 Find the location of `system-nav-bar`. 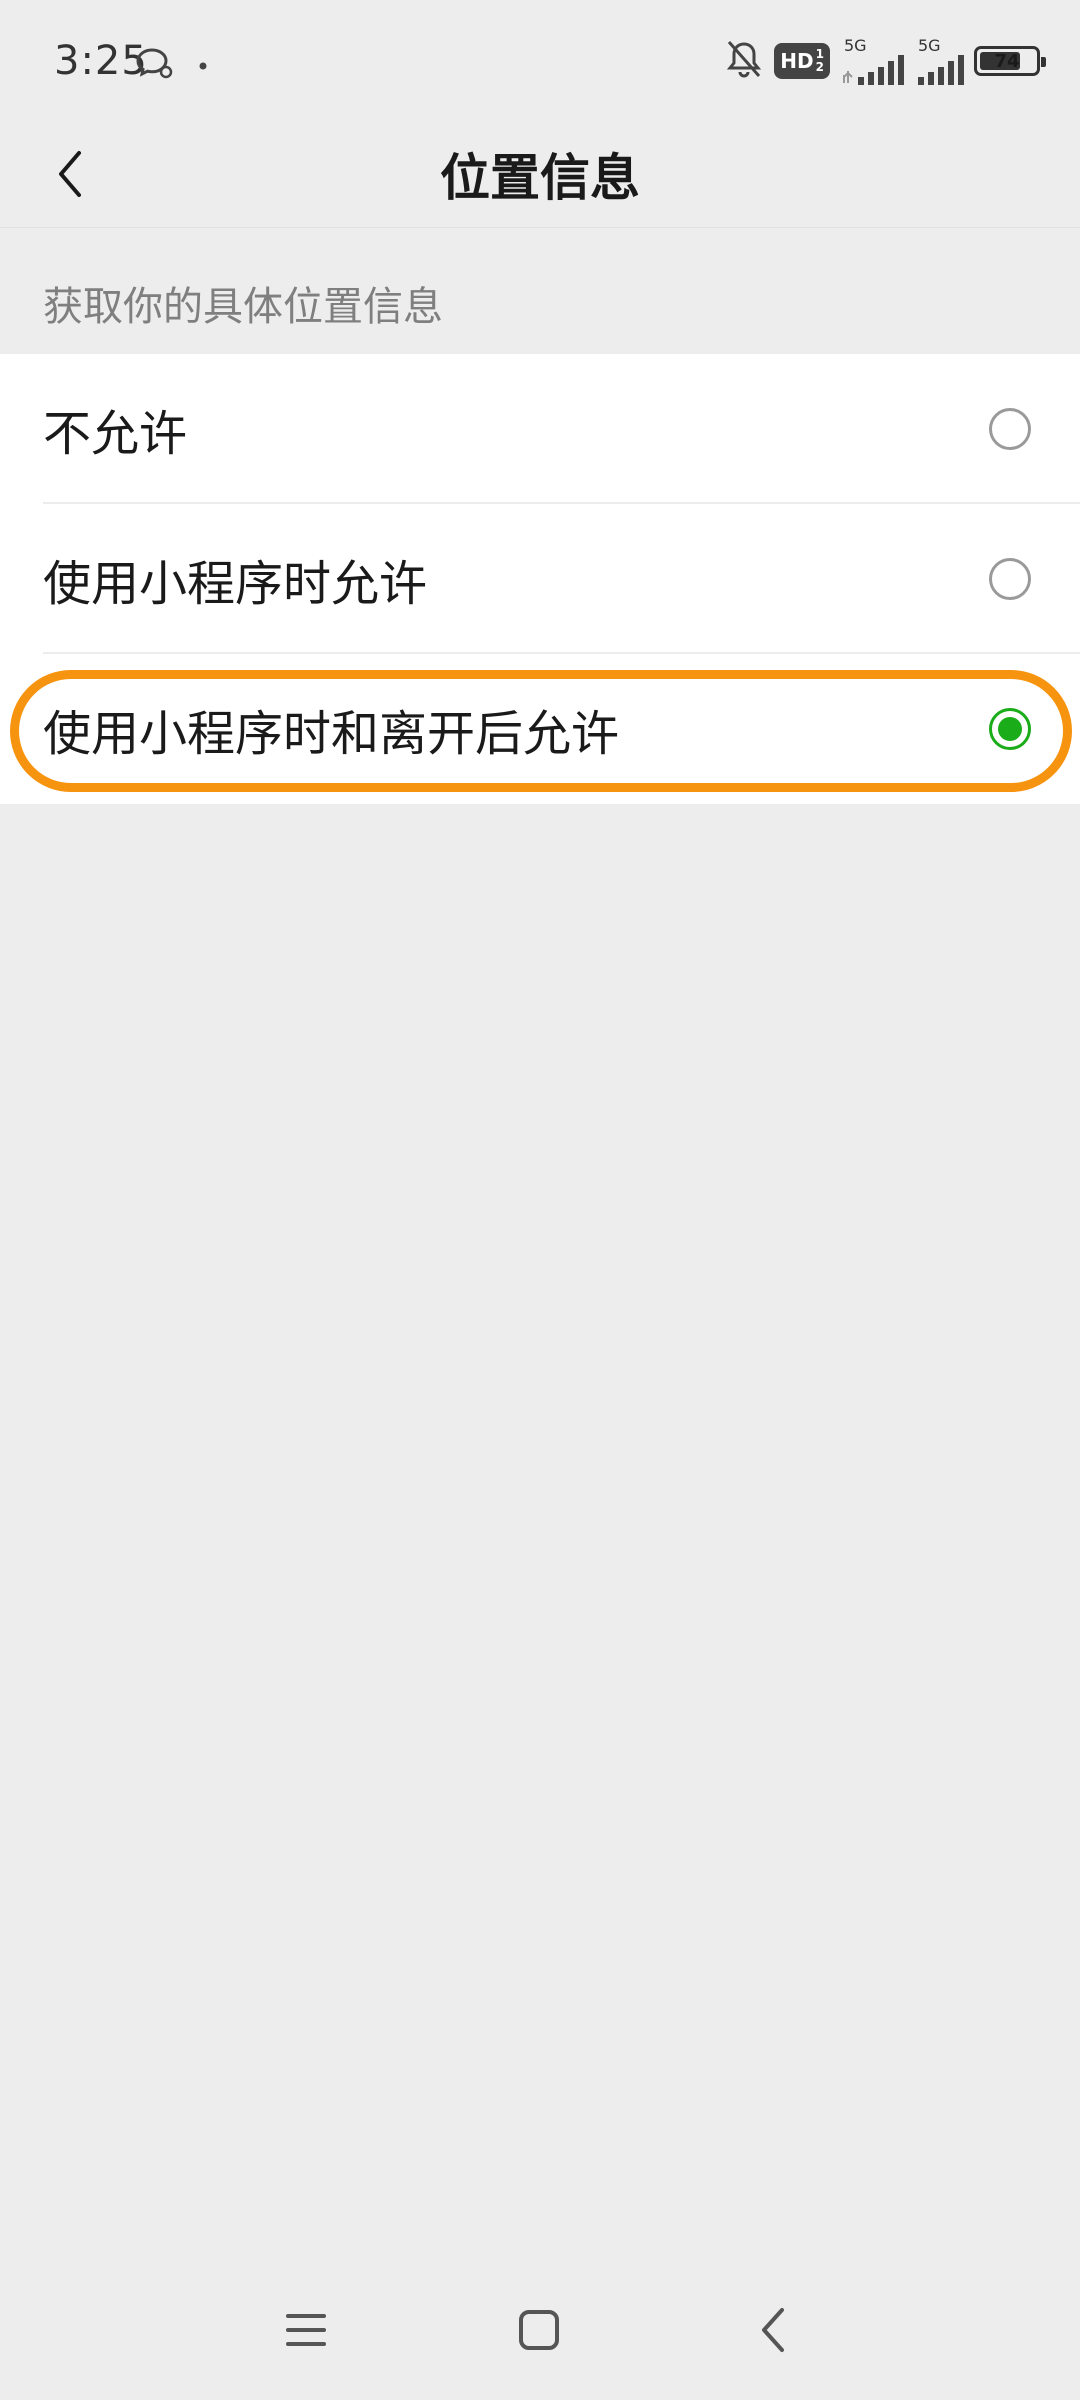

system-nav-bar is located at coordinates (540, 2330).